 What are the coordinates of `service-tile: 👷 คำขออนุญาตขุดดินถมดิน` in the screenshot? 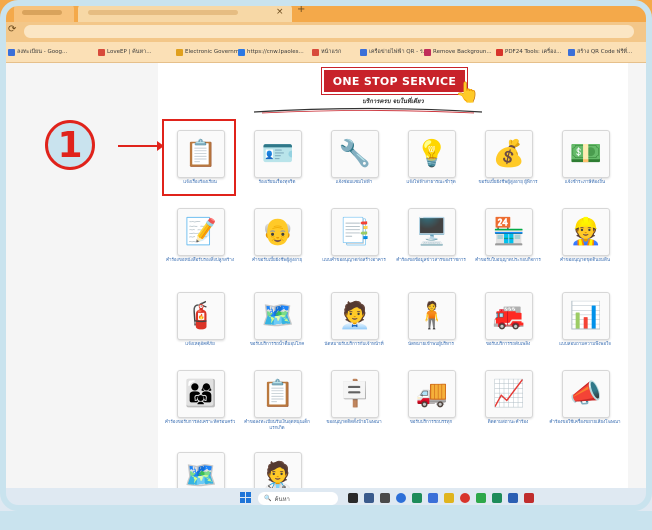 It's located at (585, 247).